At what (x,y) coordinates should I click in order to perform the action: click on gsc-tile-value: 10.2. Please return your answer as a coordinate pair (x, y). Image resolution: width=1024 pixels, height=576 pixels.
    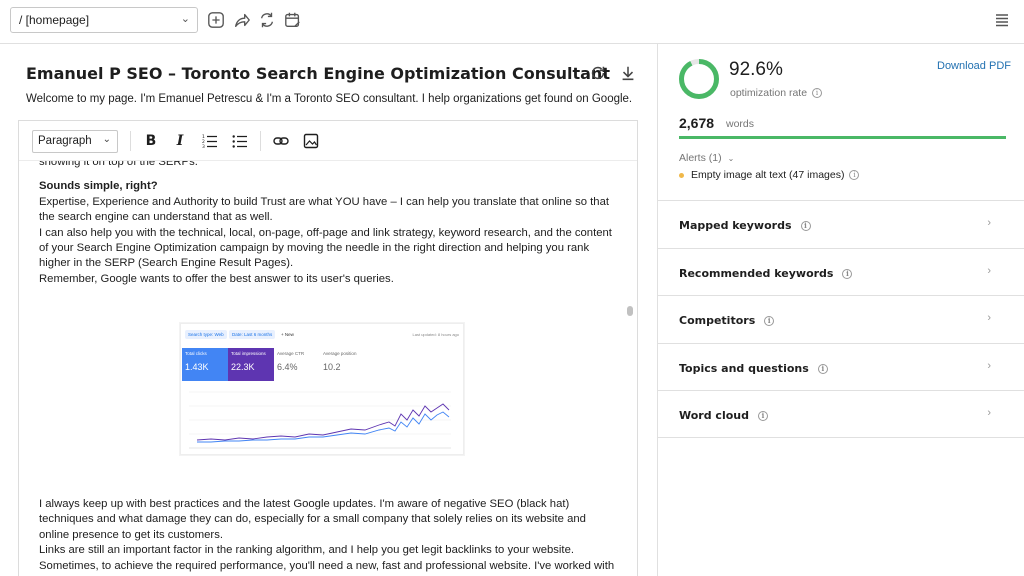
    Looking at the image, I should click on (332, 367).